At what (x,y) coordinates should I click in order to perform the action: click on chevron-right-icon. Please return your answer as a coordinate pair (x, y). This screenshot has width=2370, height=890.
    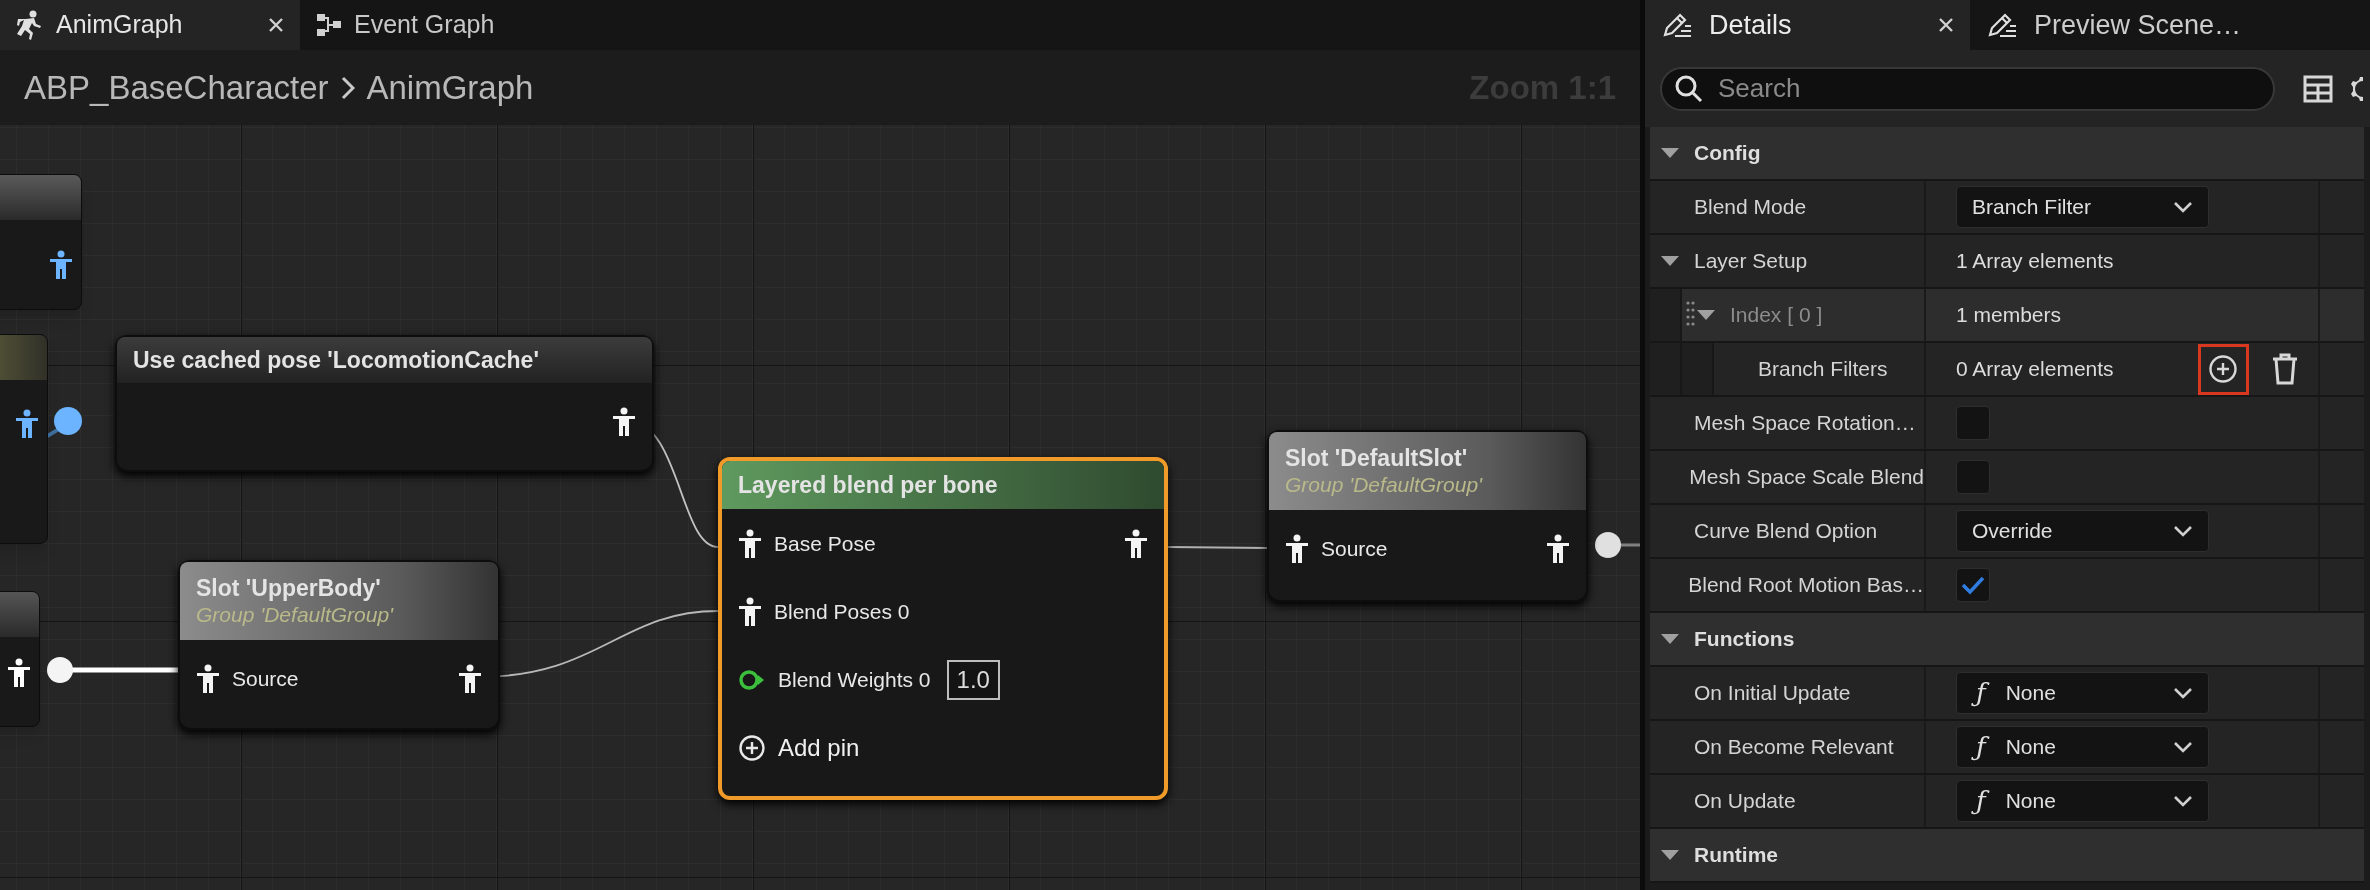
    Looking at the image, I should click on (347, 87).